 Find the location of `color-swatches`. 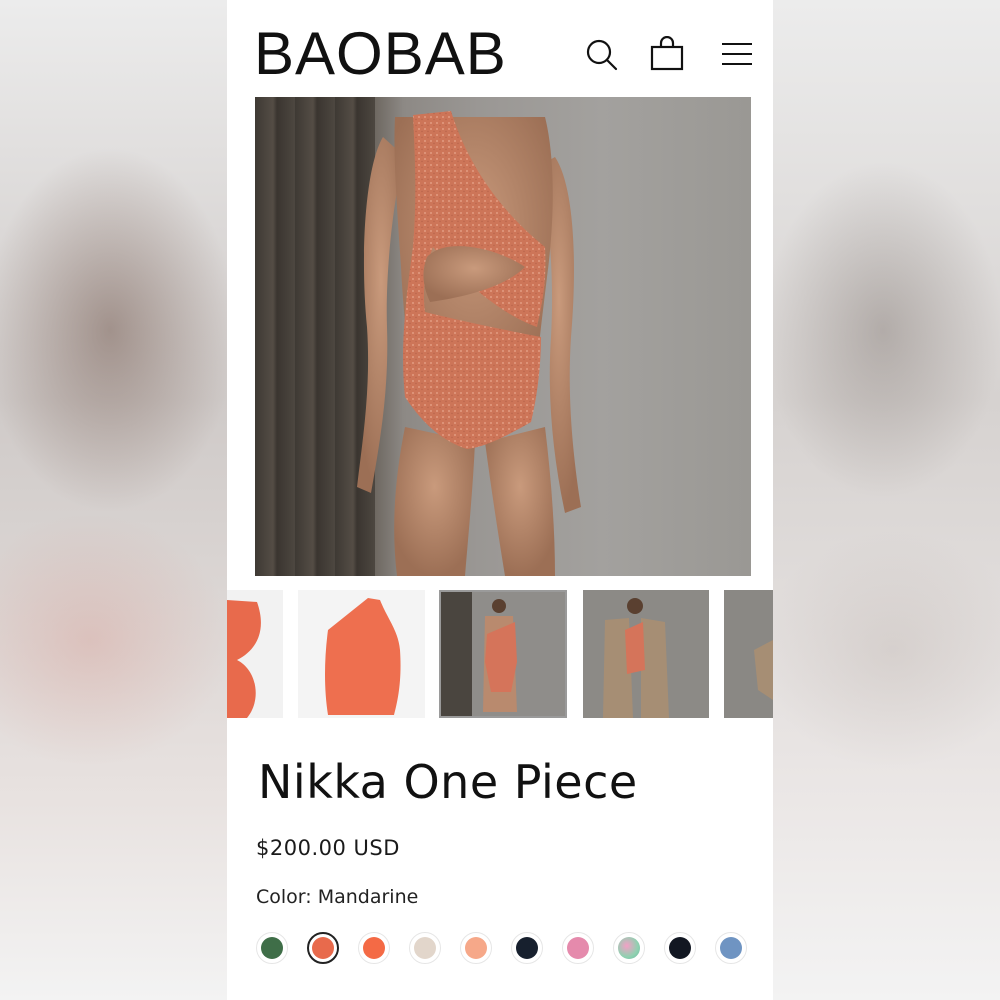

color-swatches is located at coordinates (506, 948).